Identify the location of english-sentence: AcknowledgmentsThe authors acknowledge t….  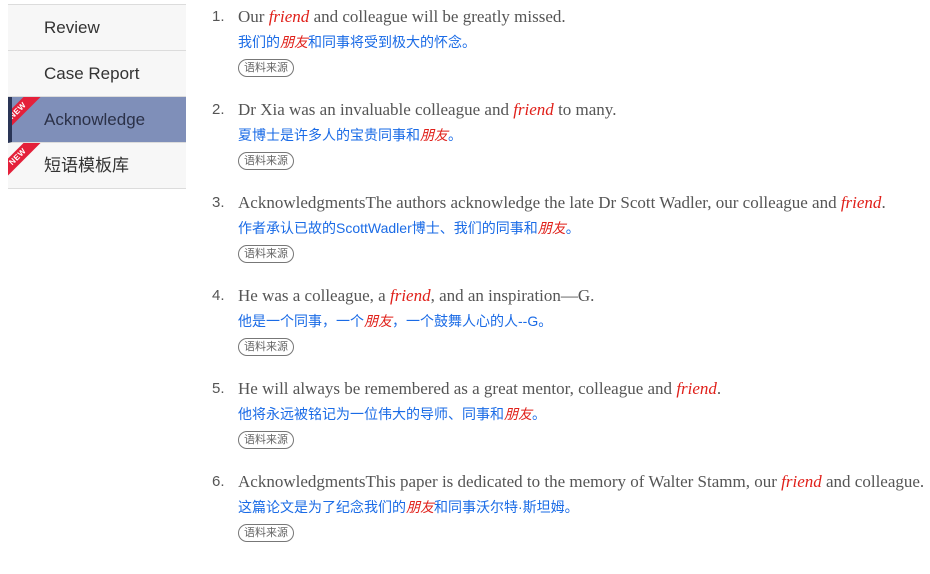
(584, 203).